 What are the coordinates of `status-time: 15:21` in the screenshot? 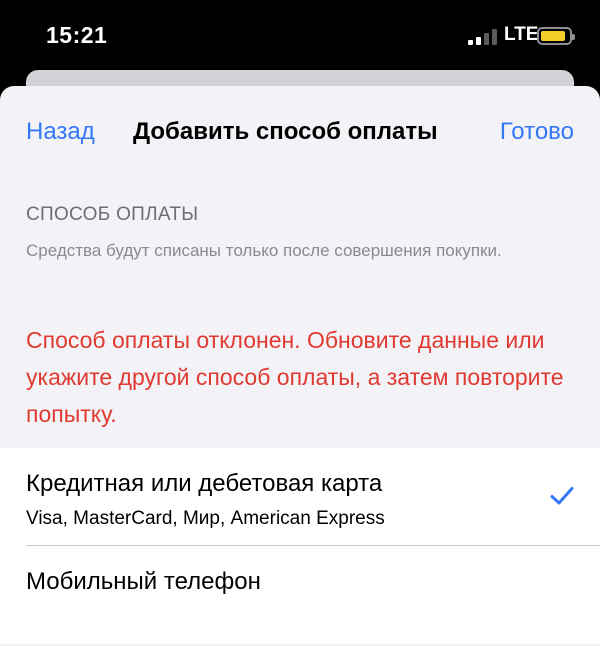 It's located at (77, 35).